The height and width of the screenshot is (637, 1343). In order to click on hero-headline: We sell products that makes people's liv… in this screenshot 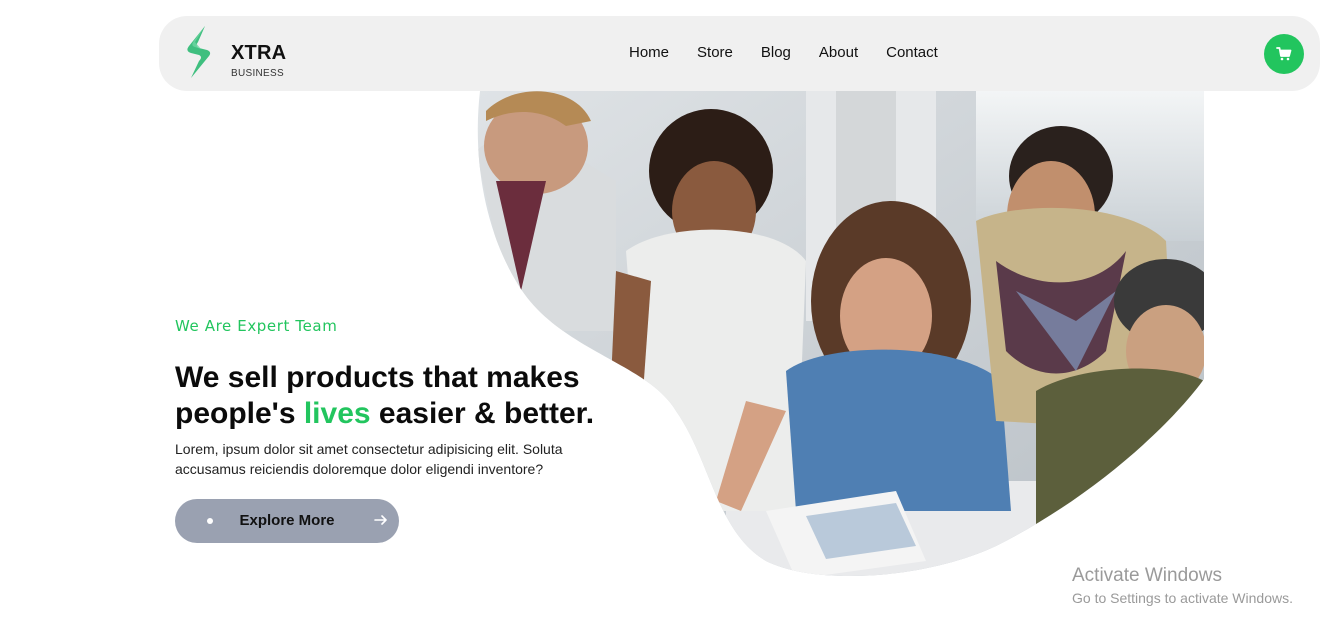, I will do `click(395, 396)`.